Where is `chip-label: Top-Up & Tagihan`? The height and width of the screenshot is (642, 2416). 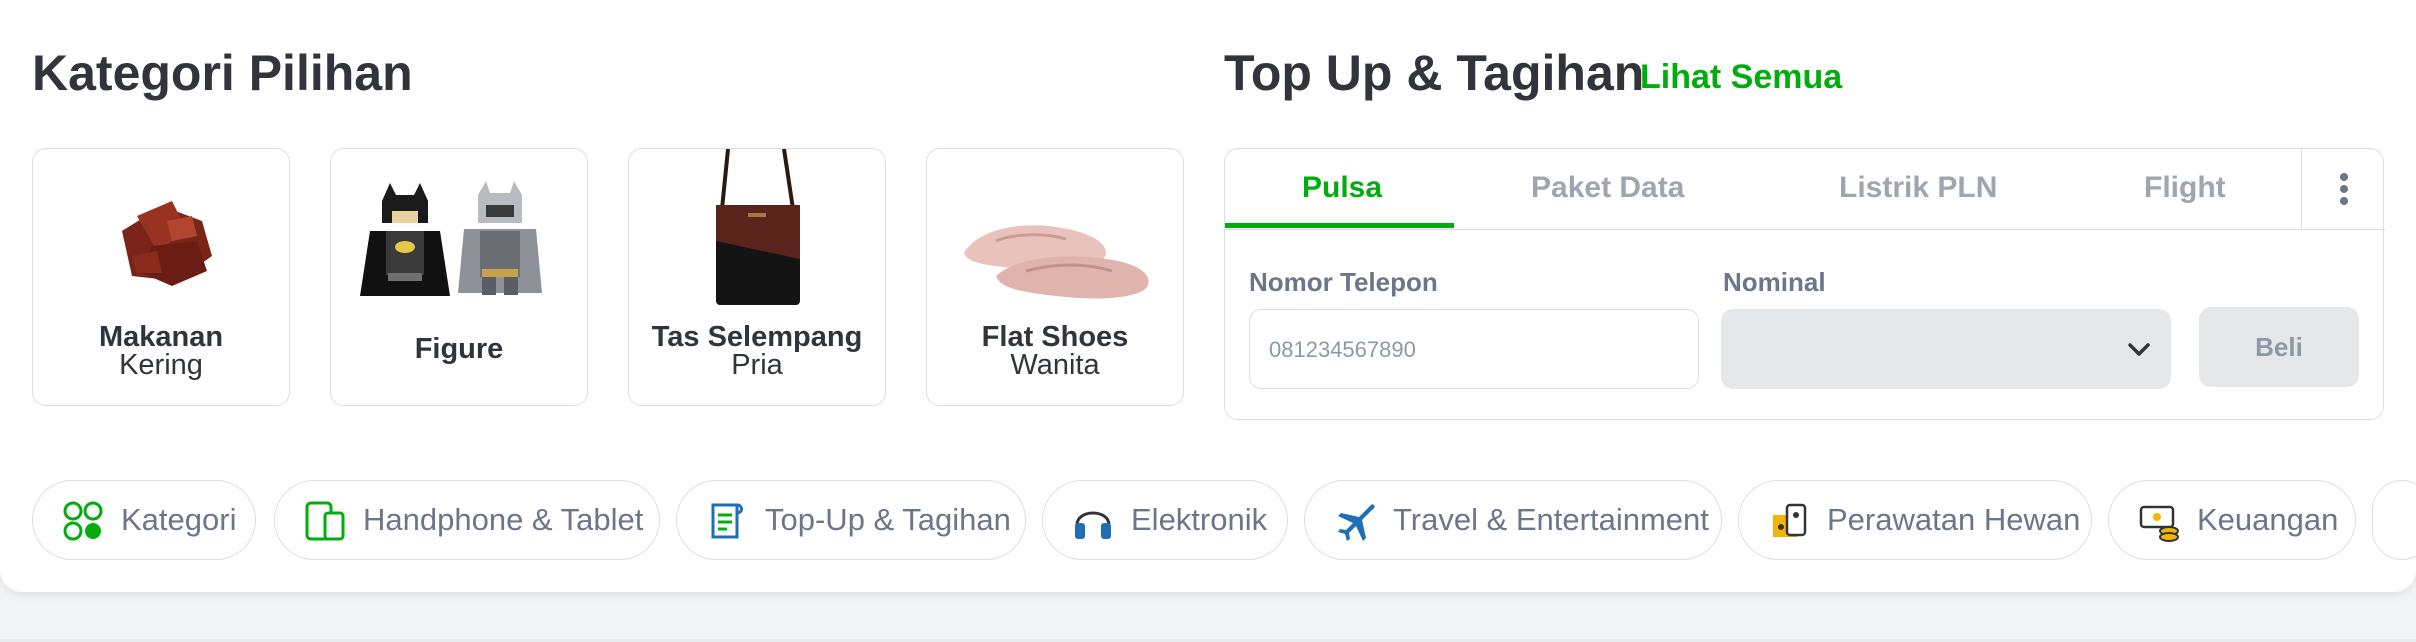 chip-label: Top-Up & Tagihan is located at coordinates (888, 519).